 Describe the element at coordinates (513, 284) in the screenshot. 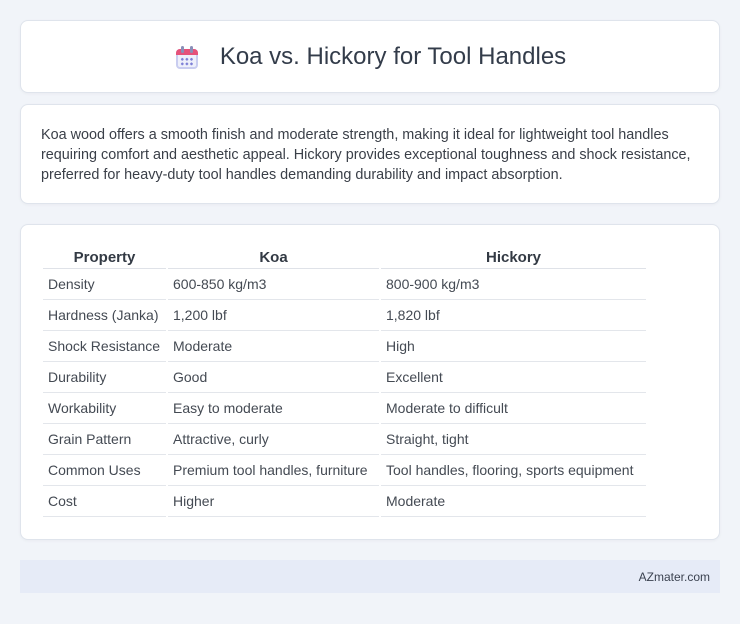

I see `cell-hickory: 800-900 kg/m3` at that location.